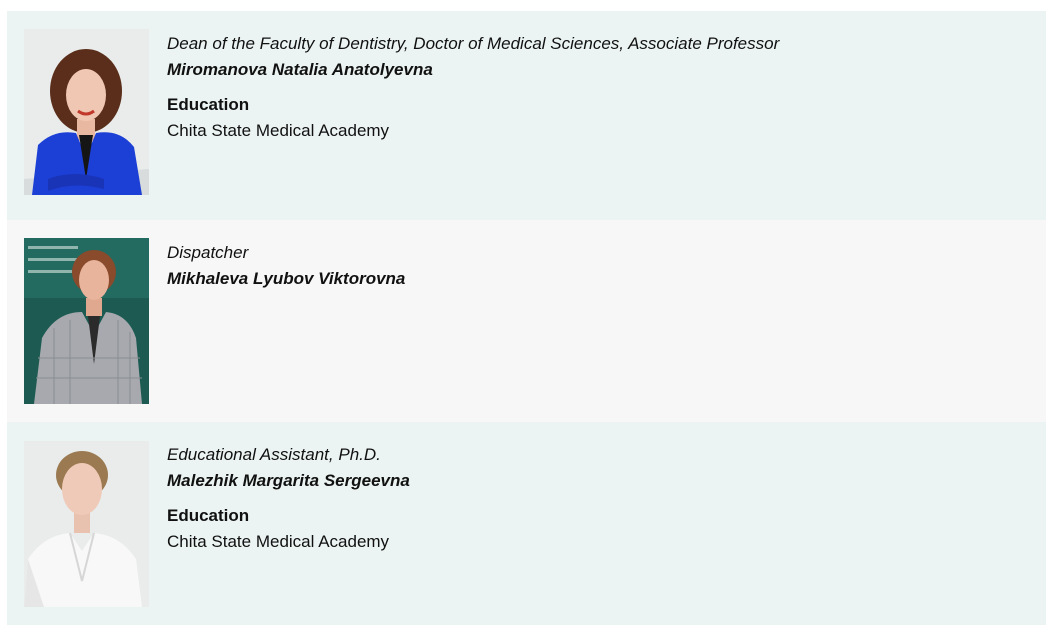  I want to click on staff-position: Dispatcher, so click(208, 252).